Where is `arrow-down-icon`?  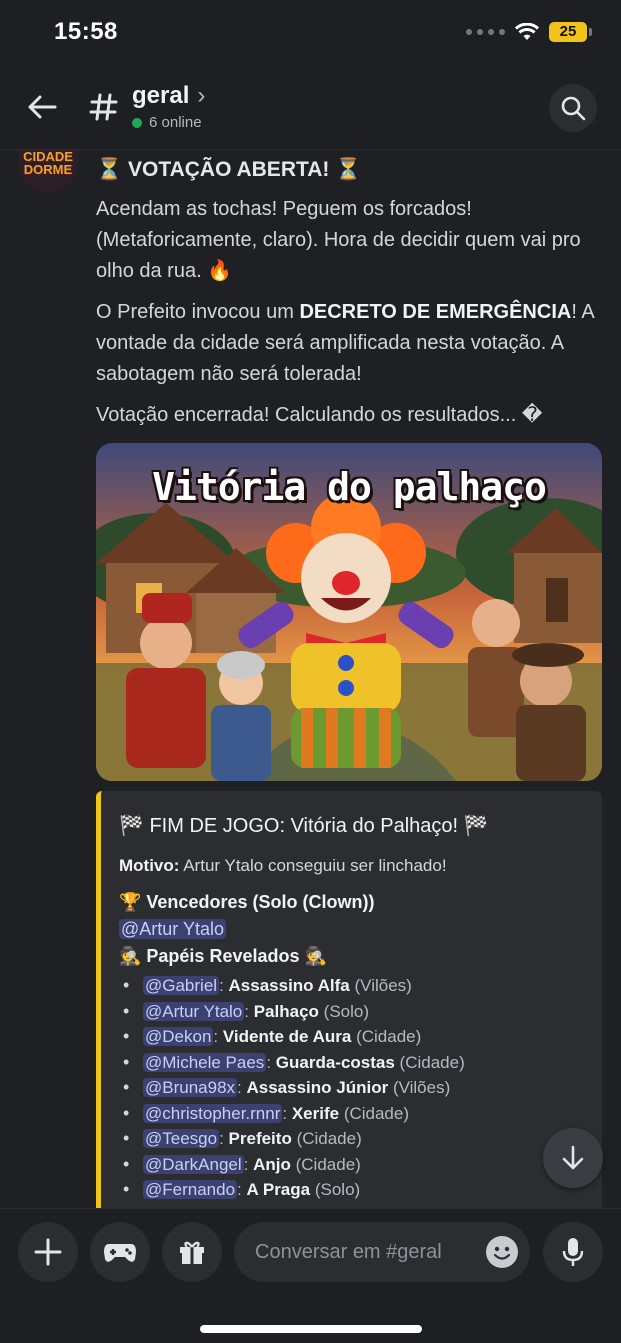
arrow-down-icon is located at coordinates (573, 1157).